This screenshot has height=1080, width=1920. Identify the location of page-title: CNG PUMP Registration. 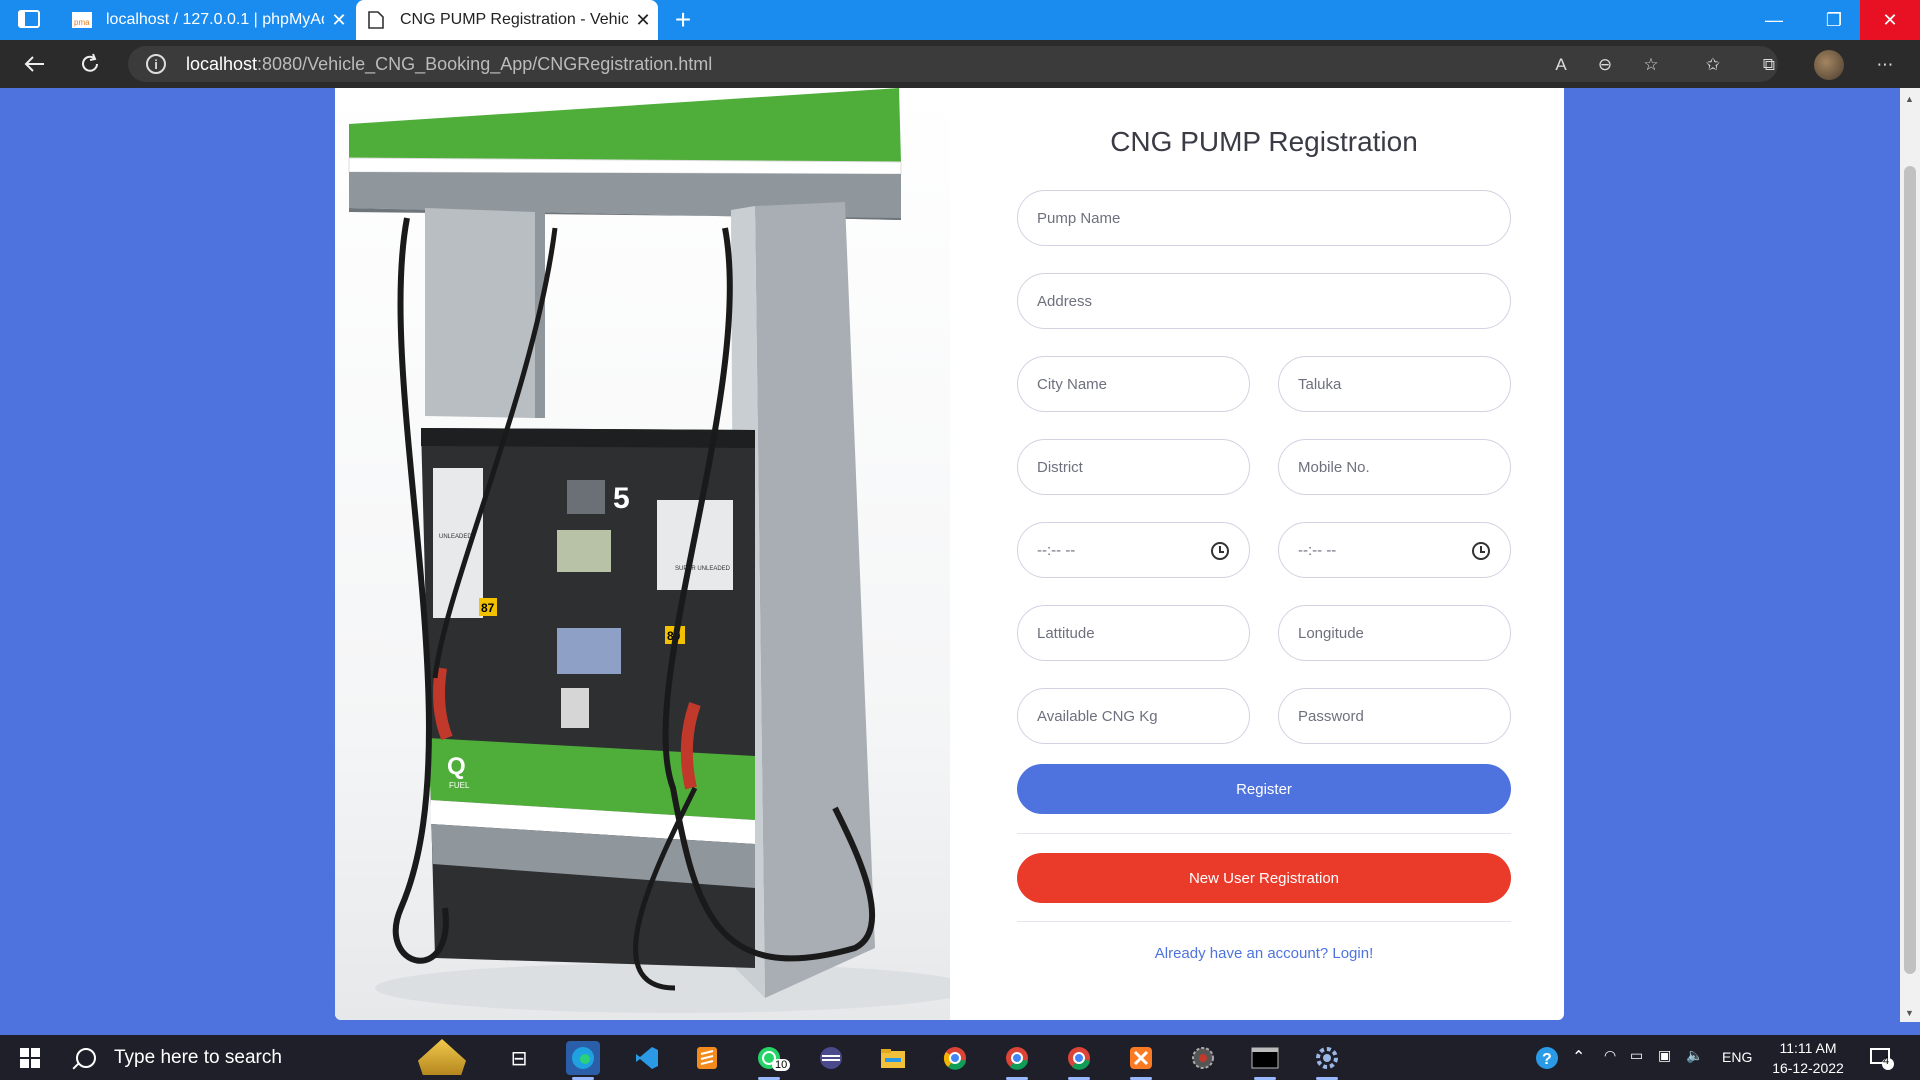
(1264, 141).